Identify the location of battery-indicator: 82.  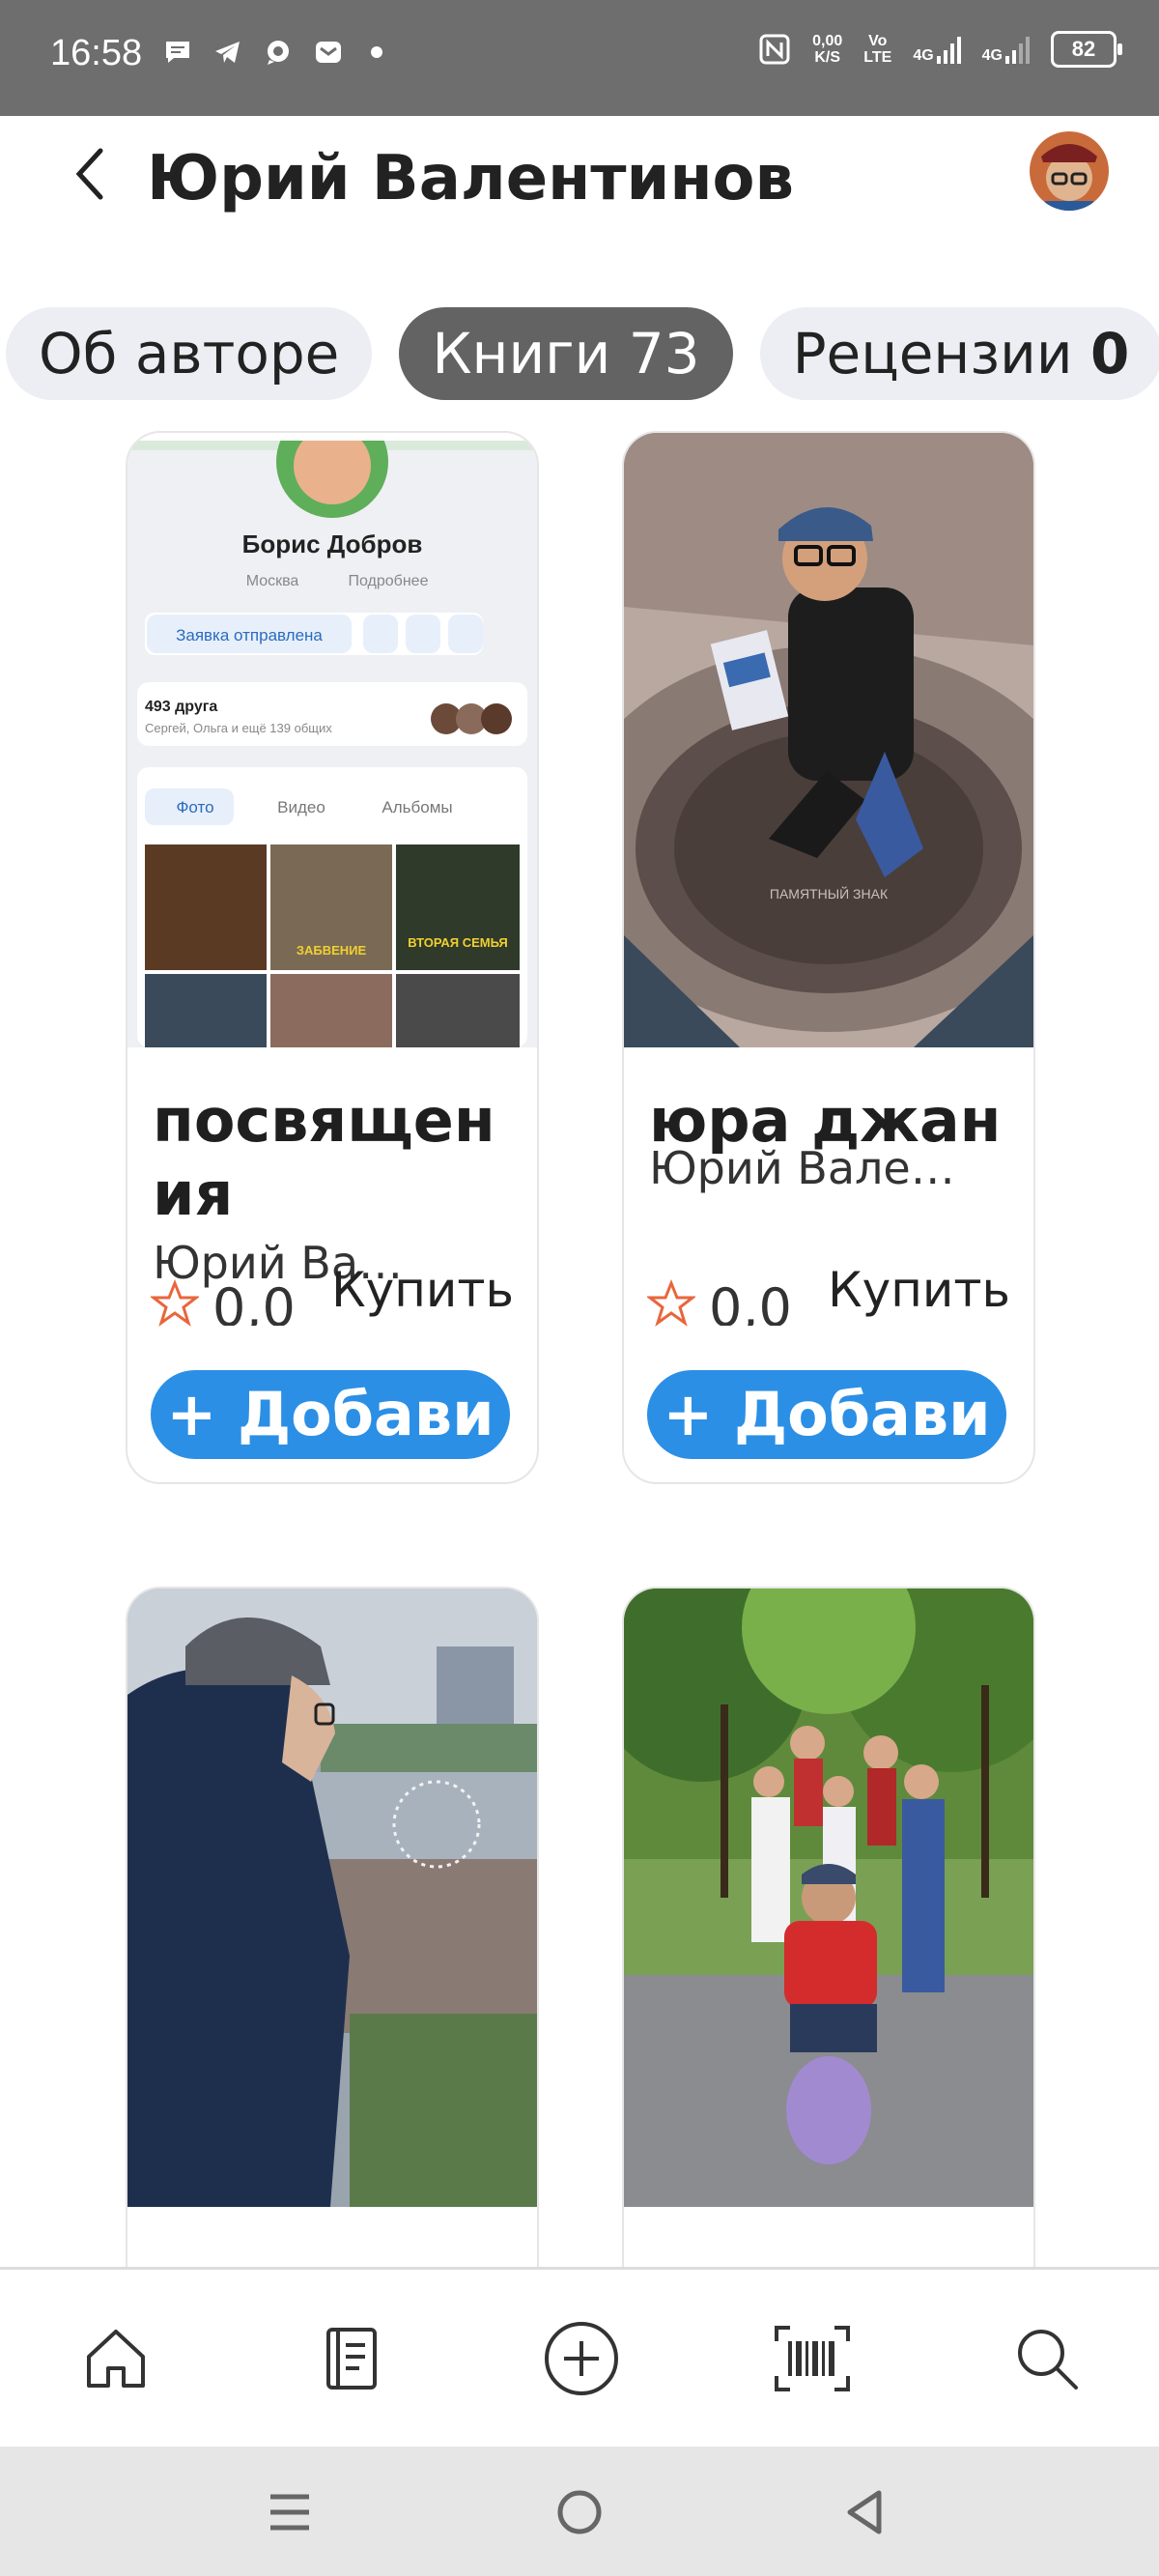
(1086, 50).